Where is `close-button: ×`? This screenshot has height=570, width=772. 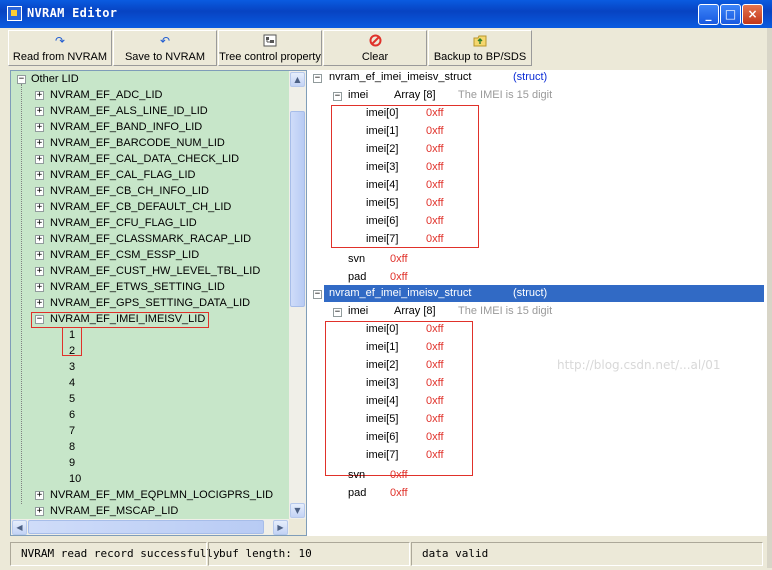 close-button: × is located at coordinates (752, 14).